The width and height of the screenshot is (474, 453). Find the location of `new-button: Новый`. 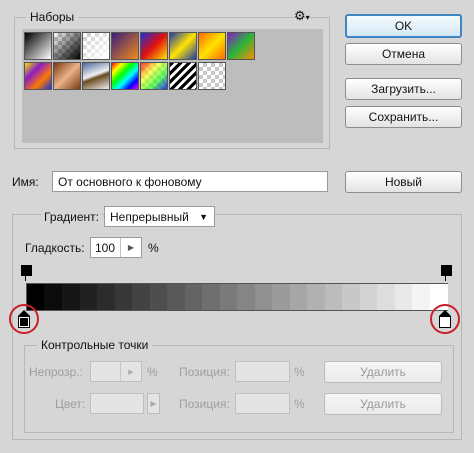

new-button: Новый is located at coordinates (403, 182).